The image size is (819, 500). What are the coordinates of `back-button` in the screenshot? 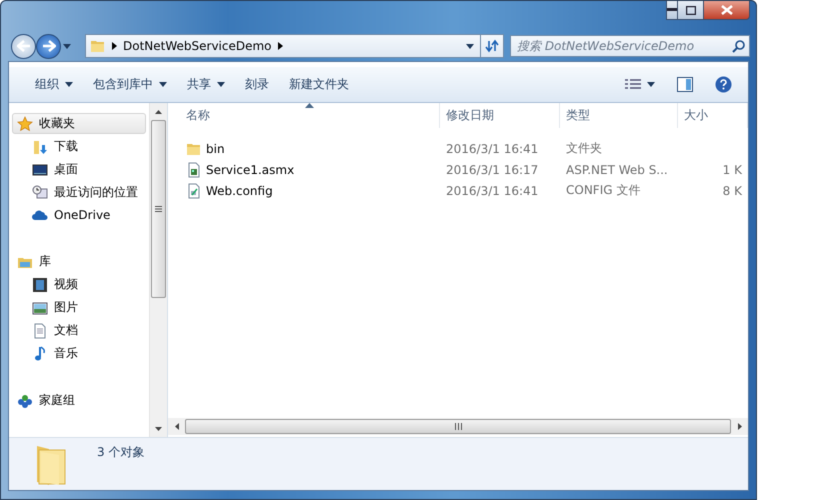 It's located at (23, 46).